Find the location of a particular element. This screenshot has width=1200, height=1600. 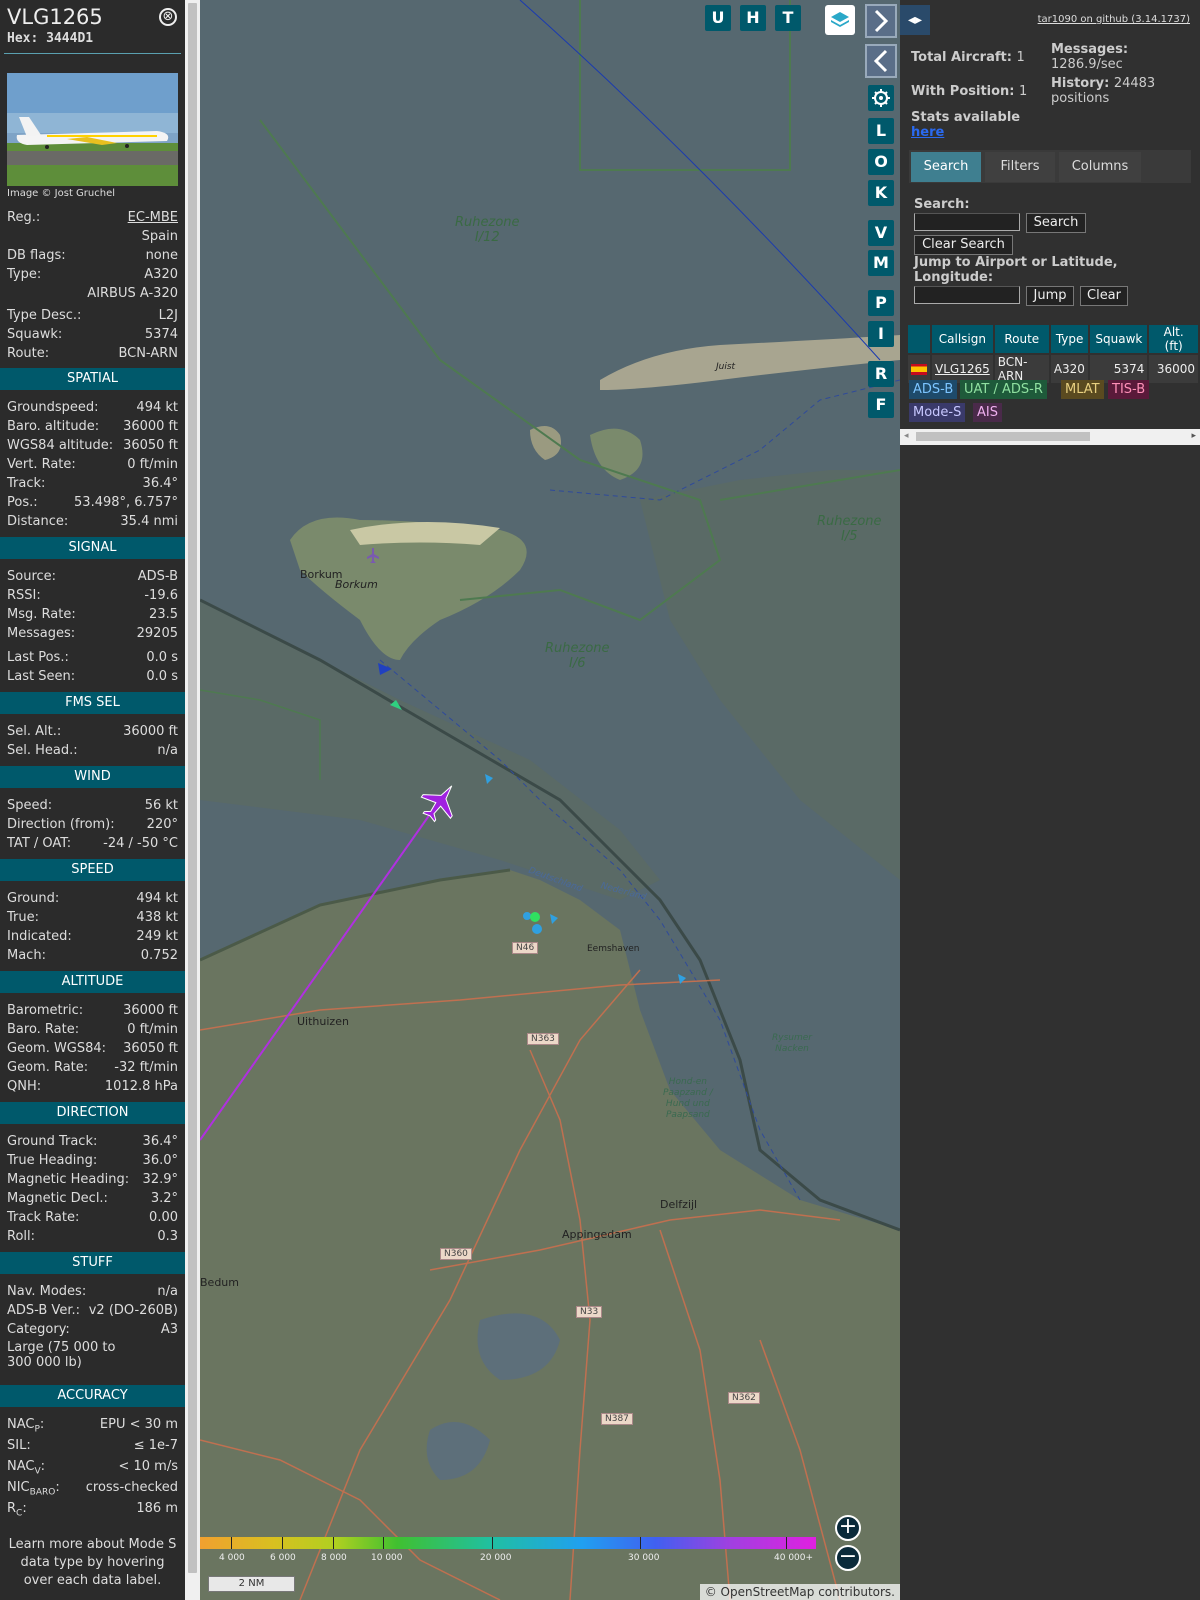

info-key: Roll: is located at coordinates (21, 1237).